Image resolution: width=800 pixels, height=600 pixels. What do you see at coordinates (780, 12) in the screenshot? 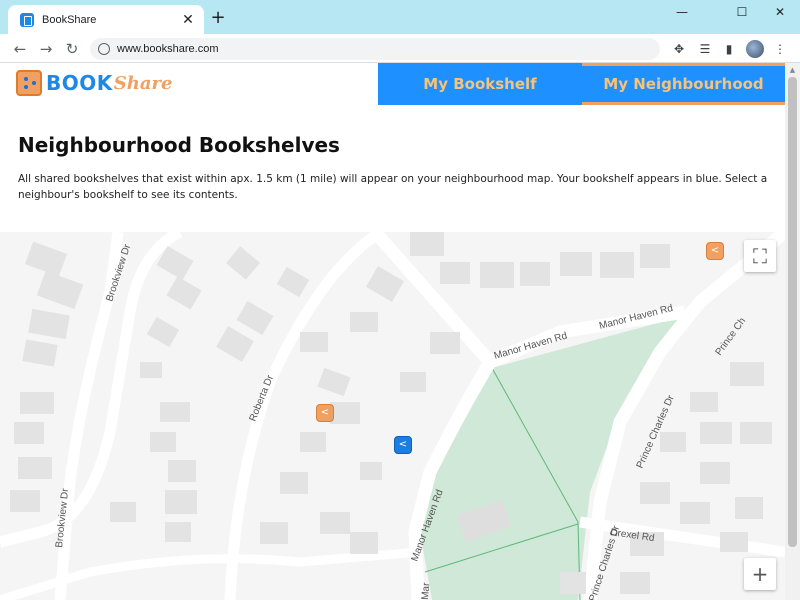
I see `close-window-button: ✕` at bounding box center [780, 12].